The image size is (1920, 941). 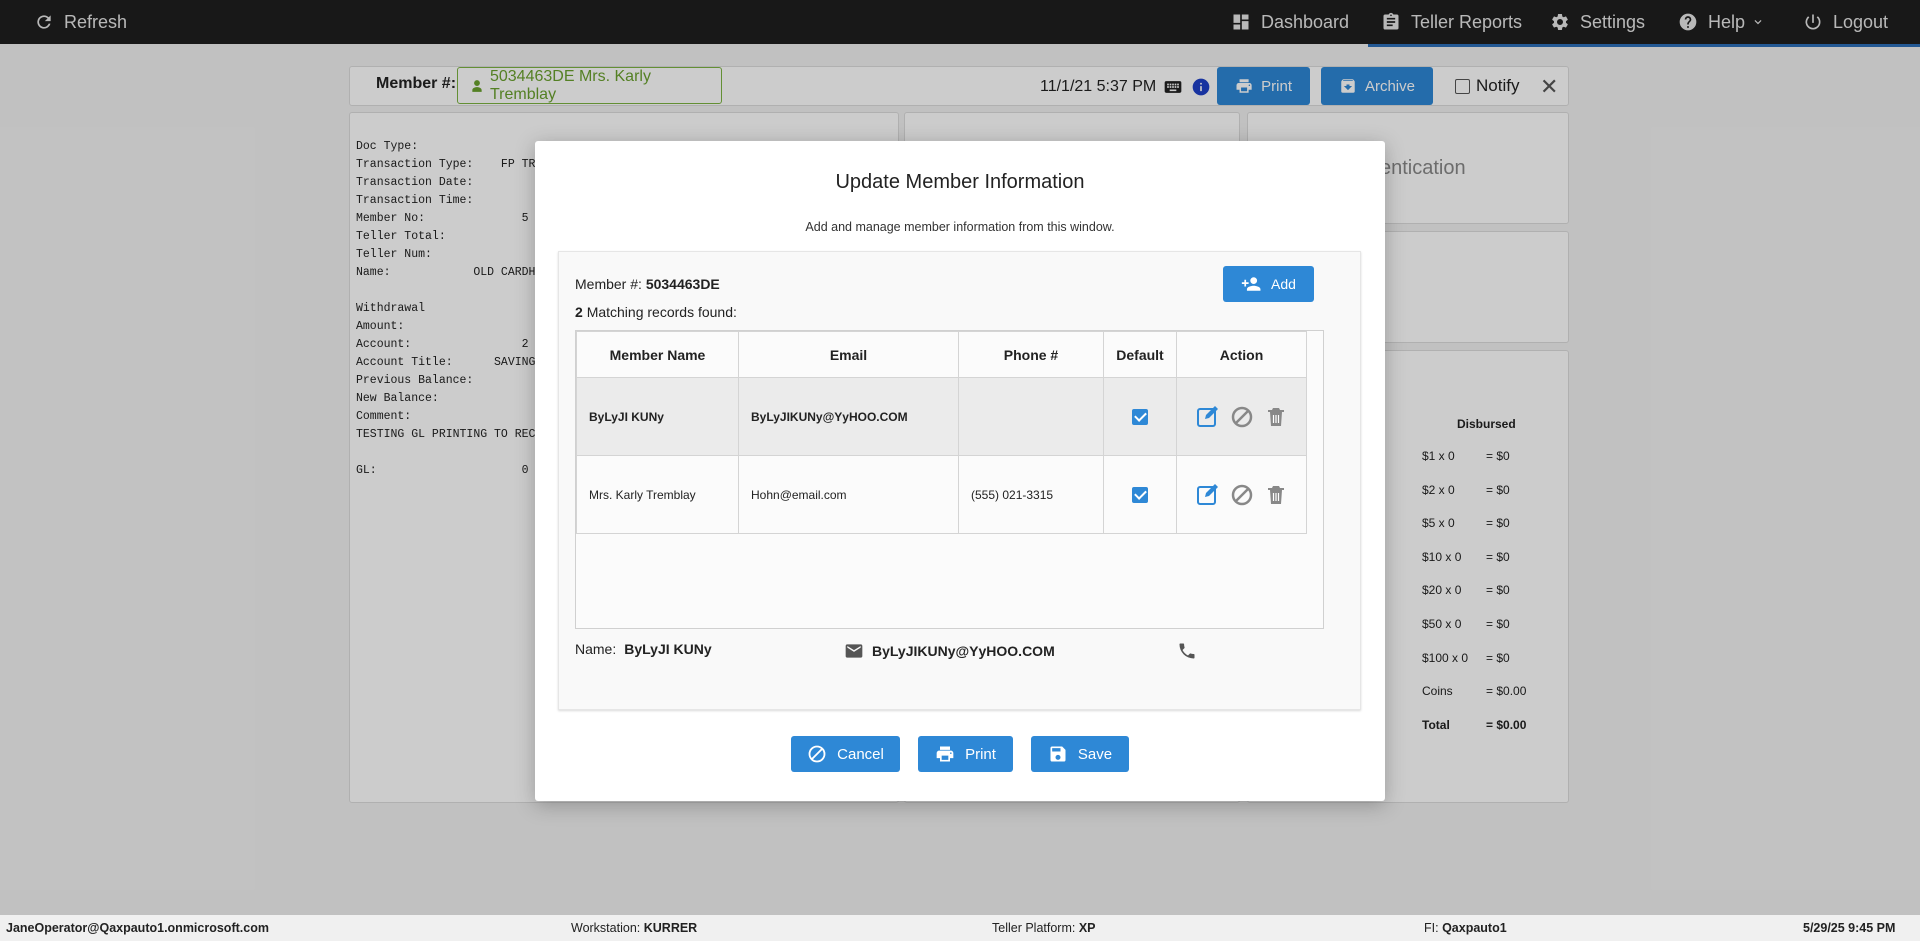 What do you see at coordinates (1031, 354) in the screenshot?
I see `column-header-phone: Phone #` at bounding box center [1031, 354].